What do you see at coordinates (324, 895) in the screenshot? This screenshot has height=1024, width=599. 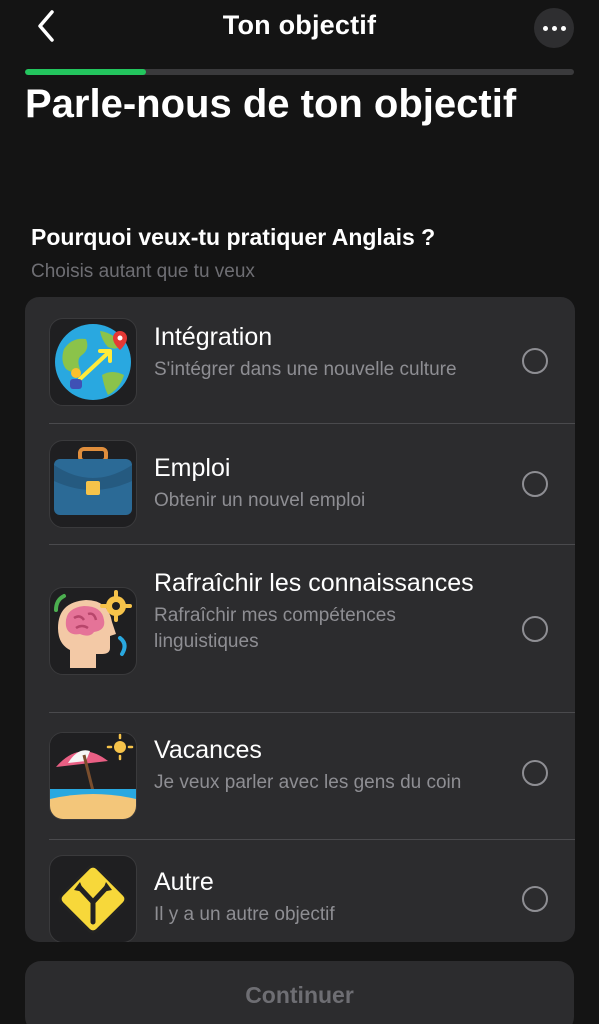 I see `option-text: Autre Il y a un autre objectif` at bounding box center [324, 895].